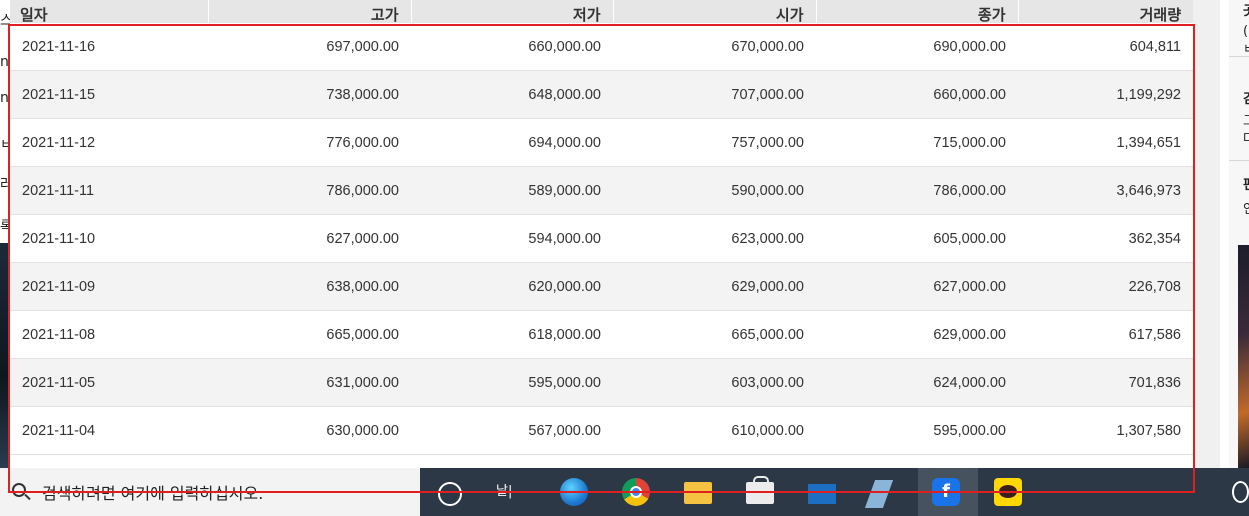 This screenshot has width=1249, height=516. What do you see at coordinates (512, 142) in the screenshot?
I see `cell-low: 694,000.00` at bounding box center [512, 142].